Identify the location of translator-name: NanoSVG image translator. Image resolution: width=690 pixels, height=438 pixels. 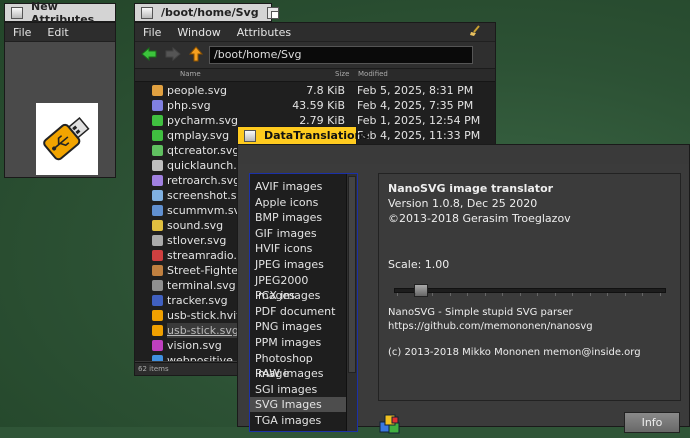
(471, 188).